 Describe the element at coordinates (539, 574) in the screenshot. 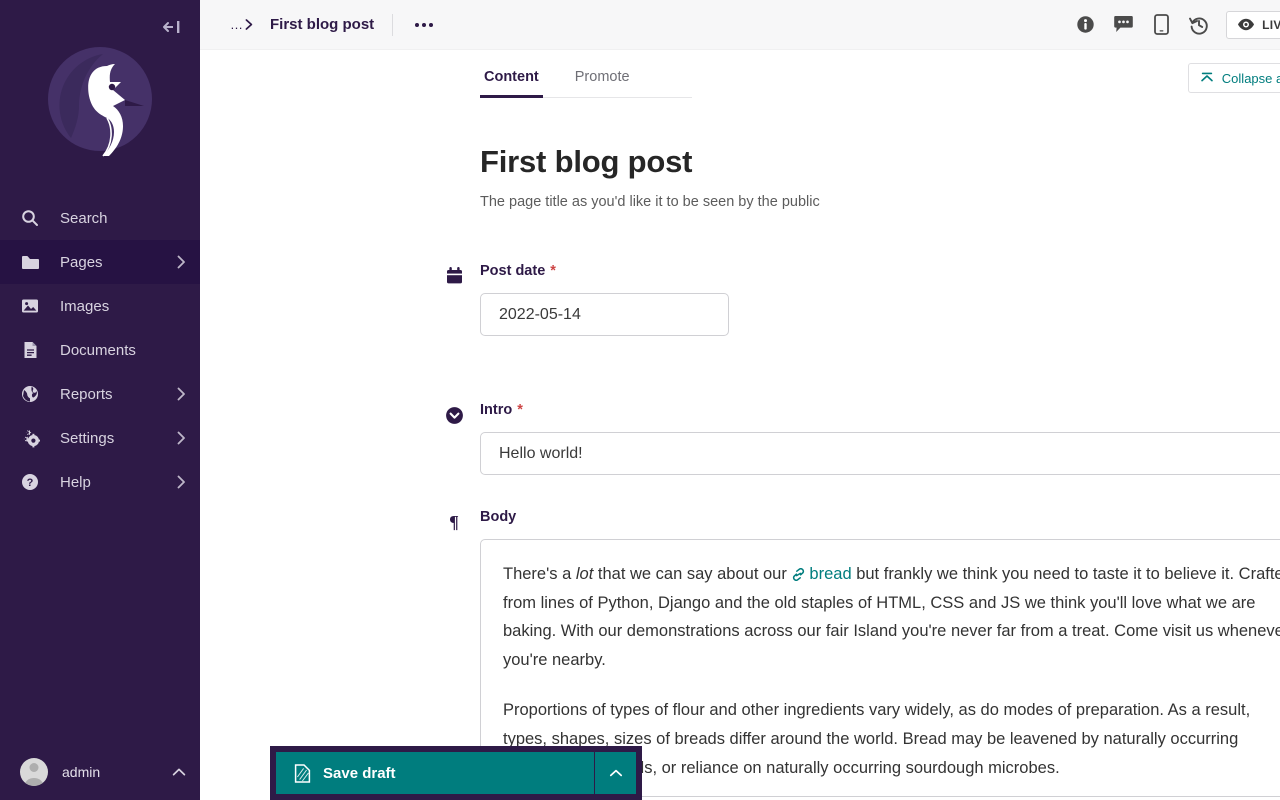

I see `body-text: There's a` at that location.